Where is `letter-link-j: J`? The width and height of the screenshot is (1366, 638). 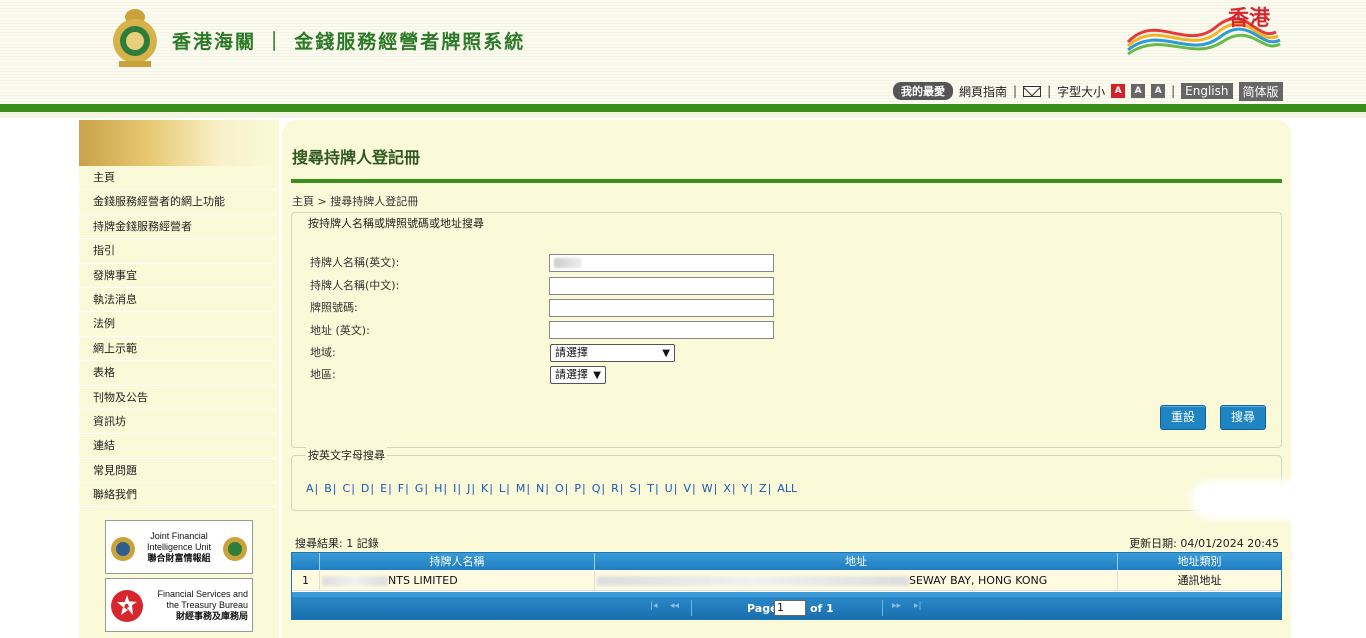 letter-link-j: J is located at coordinates (468, 488).